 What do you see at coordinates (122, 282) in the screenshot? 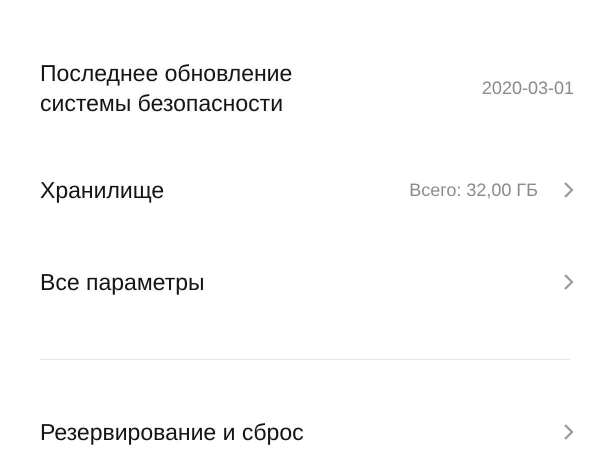
I see `setting-title: Все параметры` at bounding box center [122, 282].